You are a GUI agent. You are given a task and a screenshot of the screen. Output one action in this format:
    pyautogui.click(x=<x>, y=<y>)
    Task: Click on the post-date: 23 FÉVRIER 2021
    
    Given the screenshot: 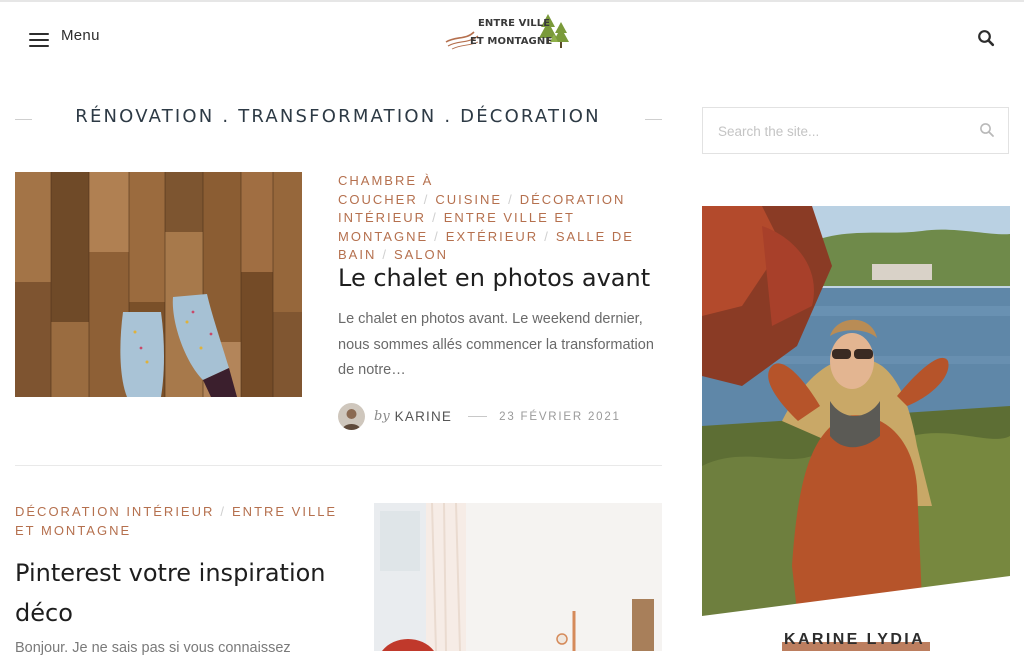 What is the action you would take?
    pyautogui.click(x=560, y=416)
    